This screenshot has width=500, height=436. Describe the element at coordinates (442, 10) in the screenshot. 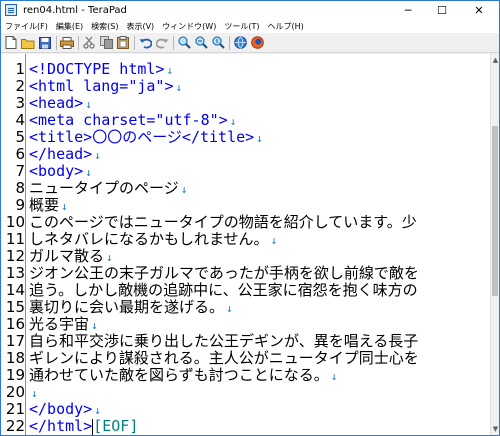

I see `maximize-button: ☐` at that location.